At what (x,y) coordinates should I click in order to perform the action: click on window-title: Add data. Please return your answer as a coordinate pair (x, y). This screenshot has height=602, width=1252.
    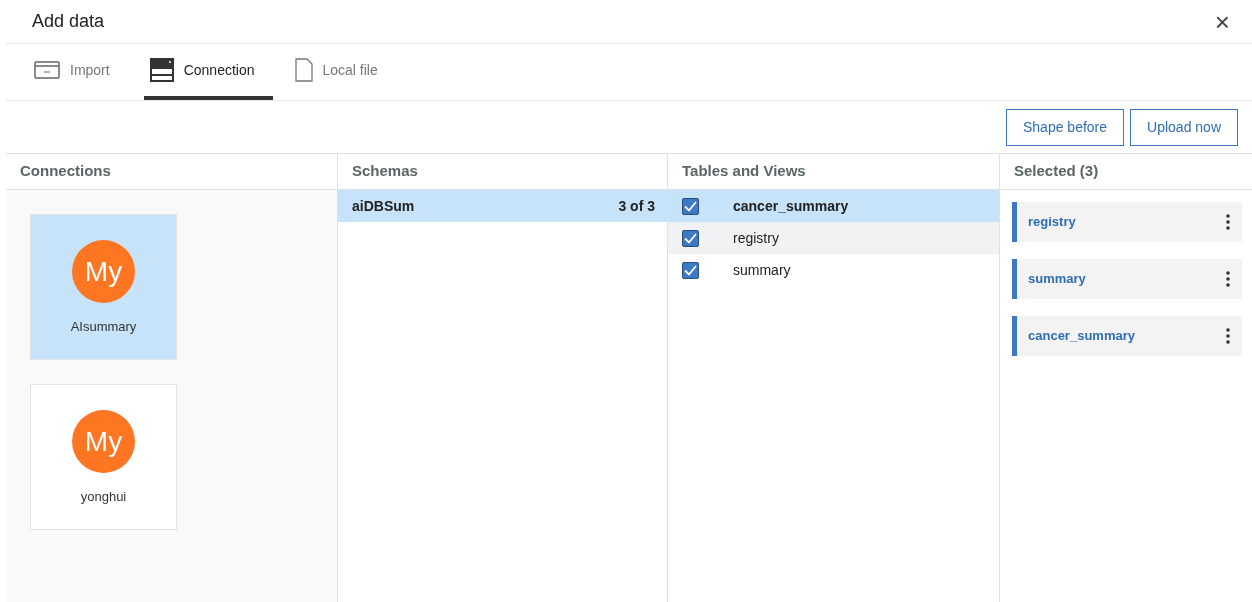
    Looking at the image, I should click on (68, 21).